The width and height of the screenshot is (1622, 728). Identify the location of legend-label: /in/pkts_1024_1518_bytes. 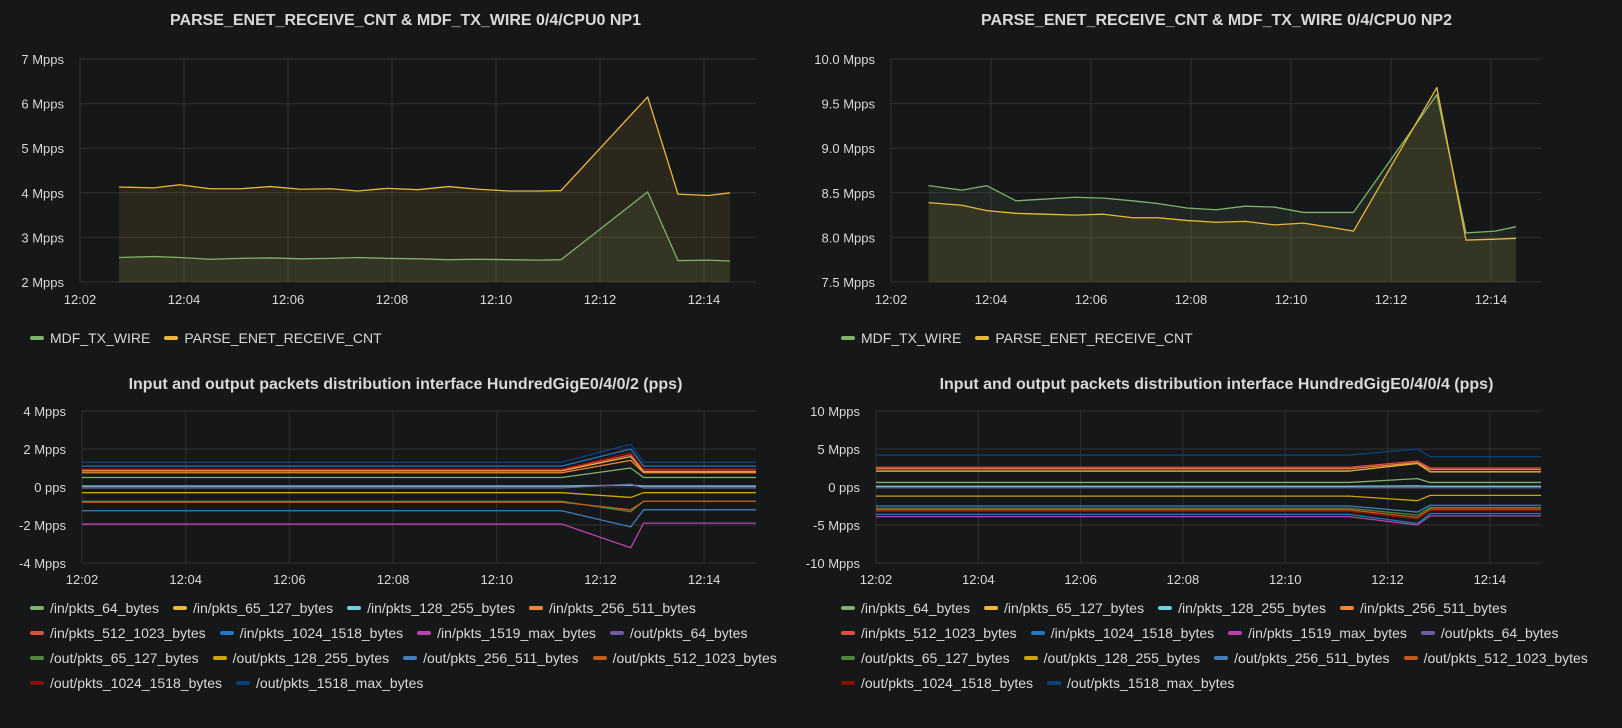
(321, 633).